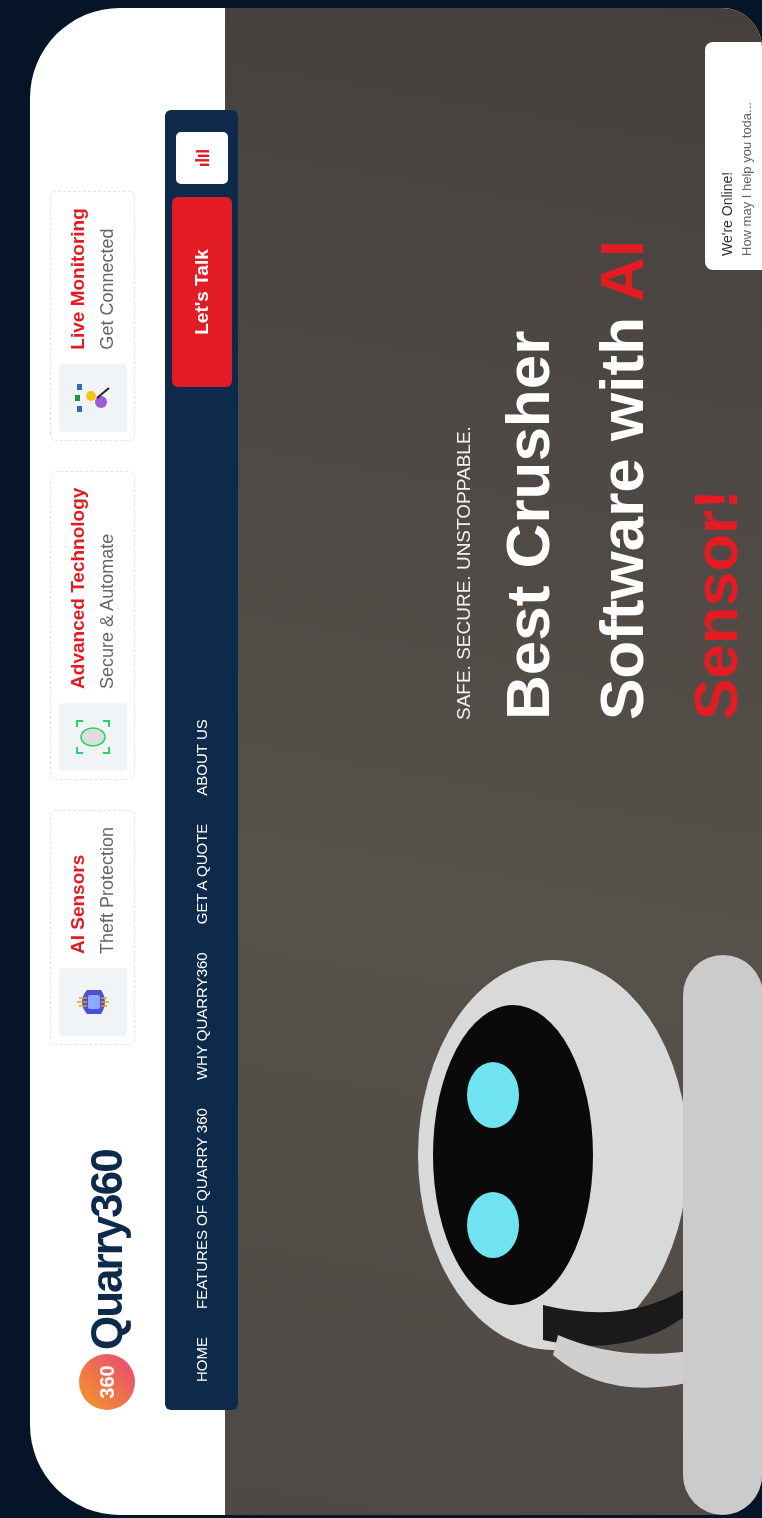 The image size is (762, 1518). What do you see at coordinates (201, 1016) in the screenshot?
I see `nav-link: WHY QUARRY360` at bounding box center [201, 1016].